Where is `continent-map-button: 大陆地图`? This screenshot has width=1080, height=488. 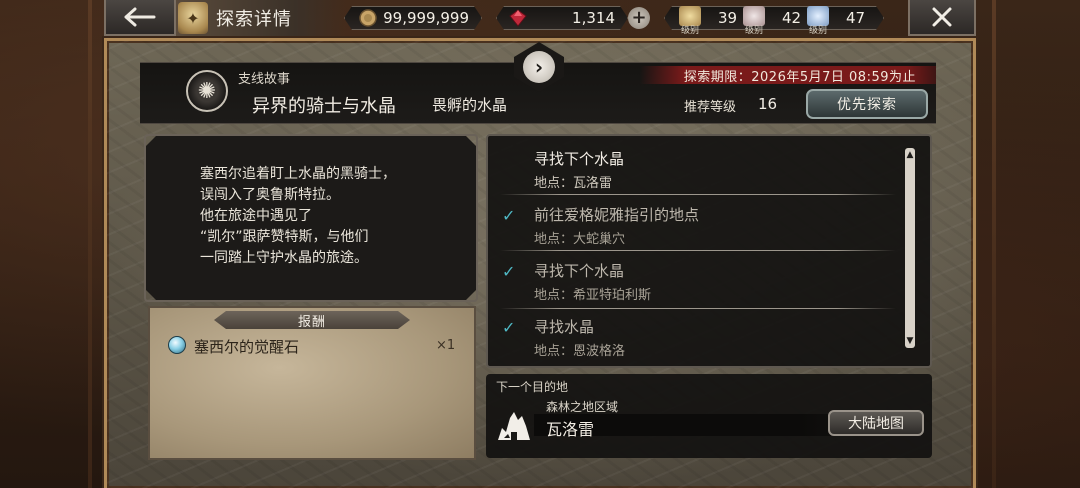 continent-map-button: 大陆地图 is located at coordinates (876, 423).